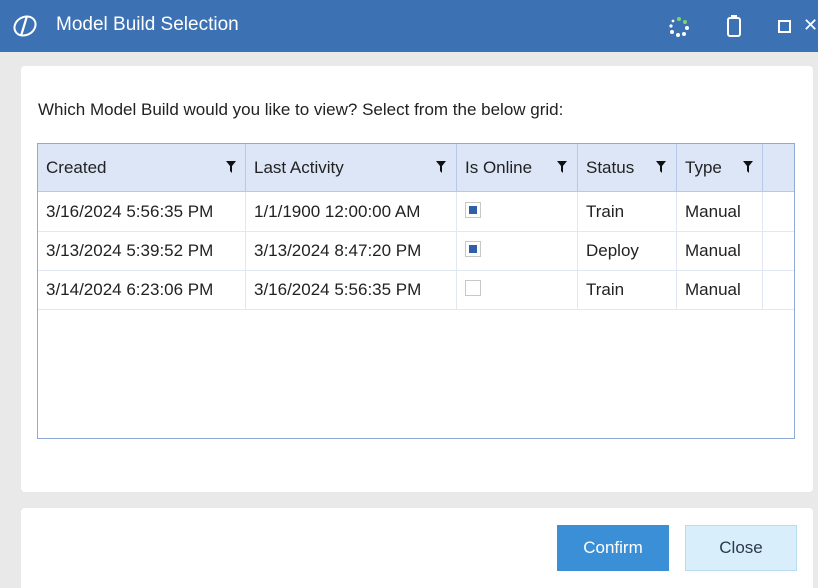 This screenshot has width=818, height=588. What do you see at coordinates (499, 167) in the screenshot?
I see `column-header-label: Is Online` at bounding box center [499, 167].